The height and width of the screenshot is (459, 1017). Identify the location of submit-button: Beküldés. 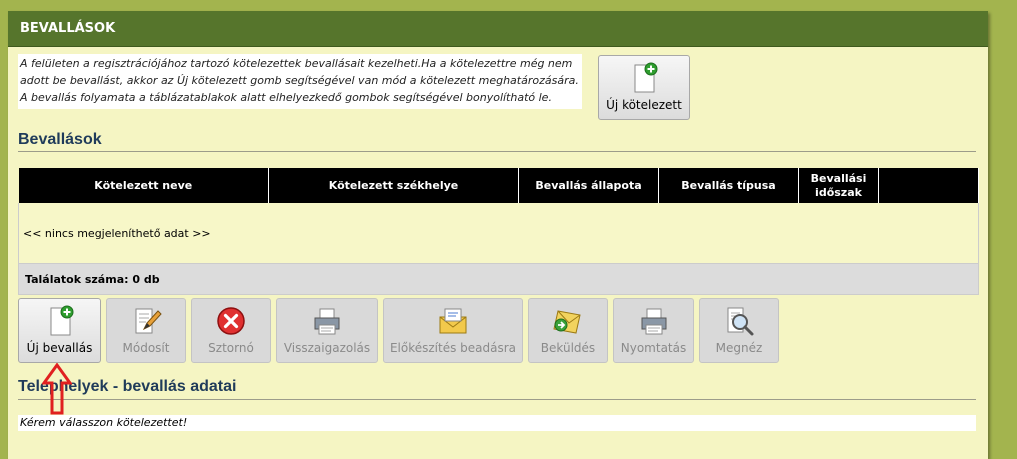
(568, 330).